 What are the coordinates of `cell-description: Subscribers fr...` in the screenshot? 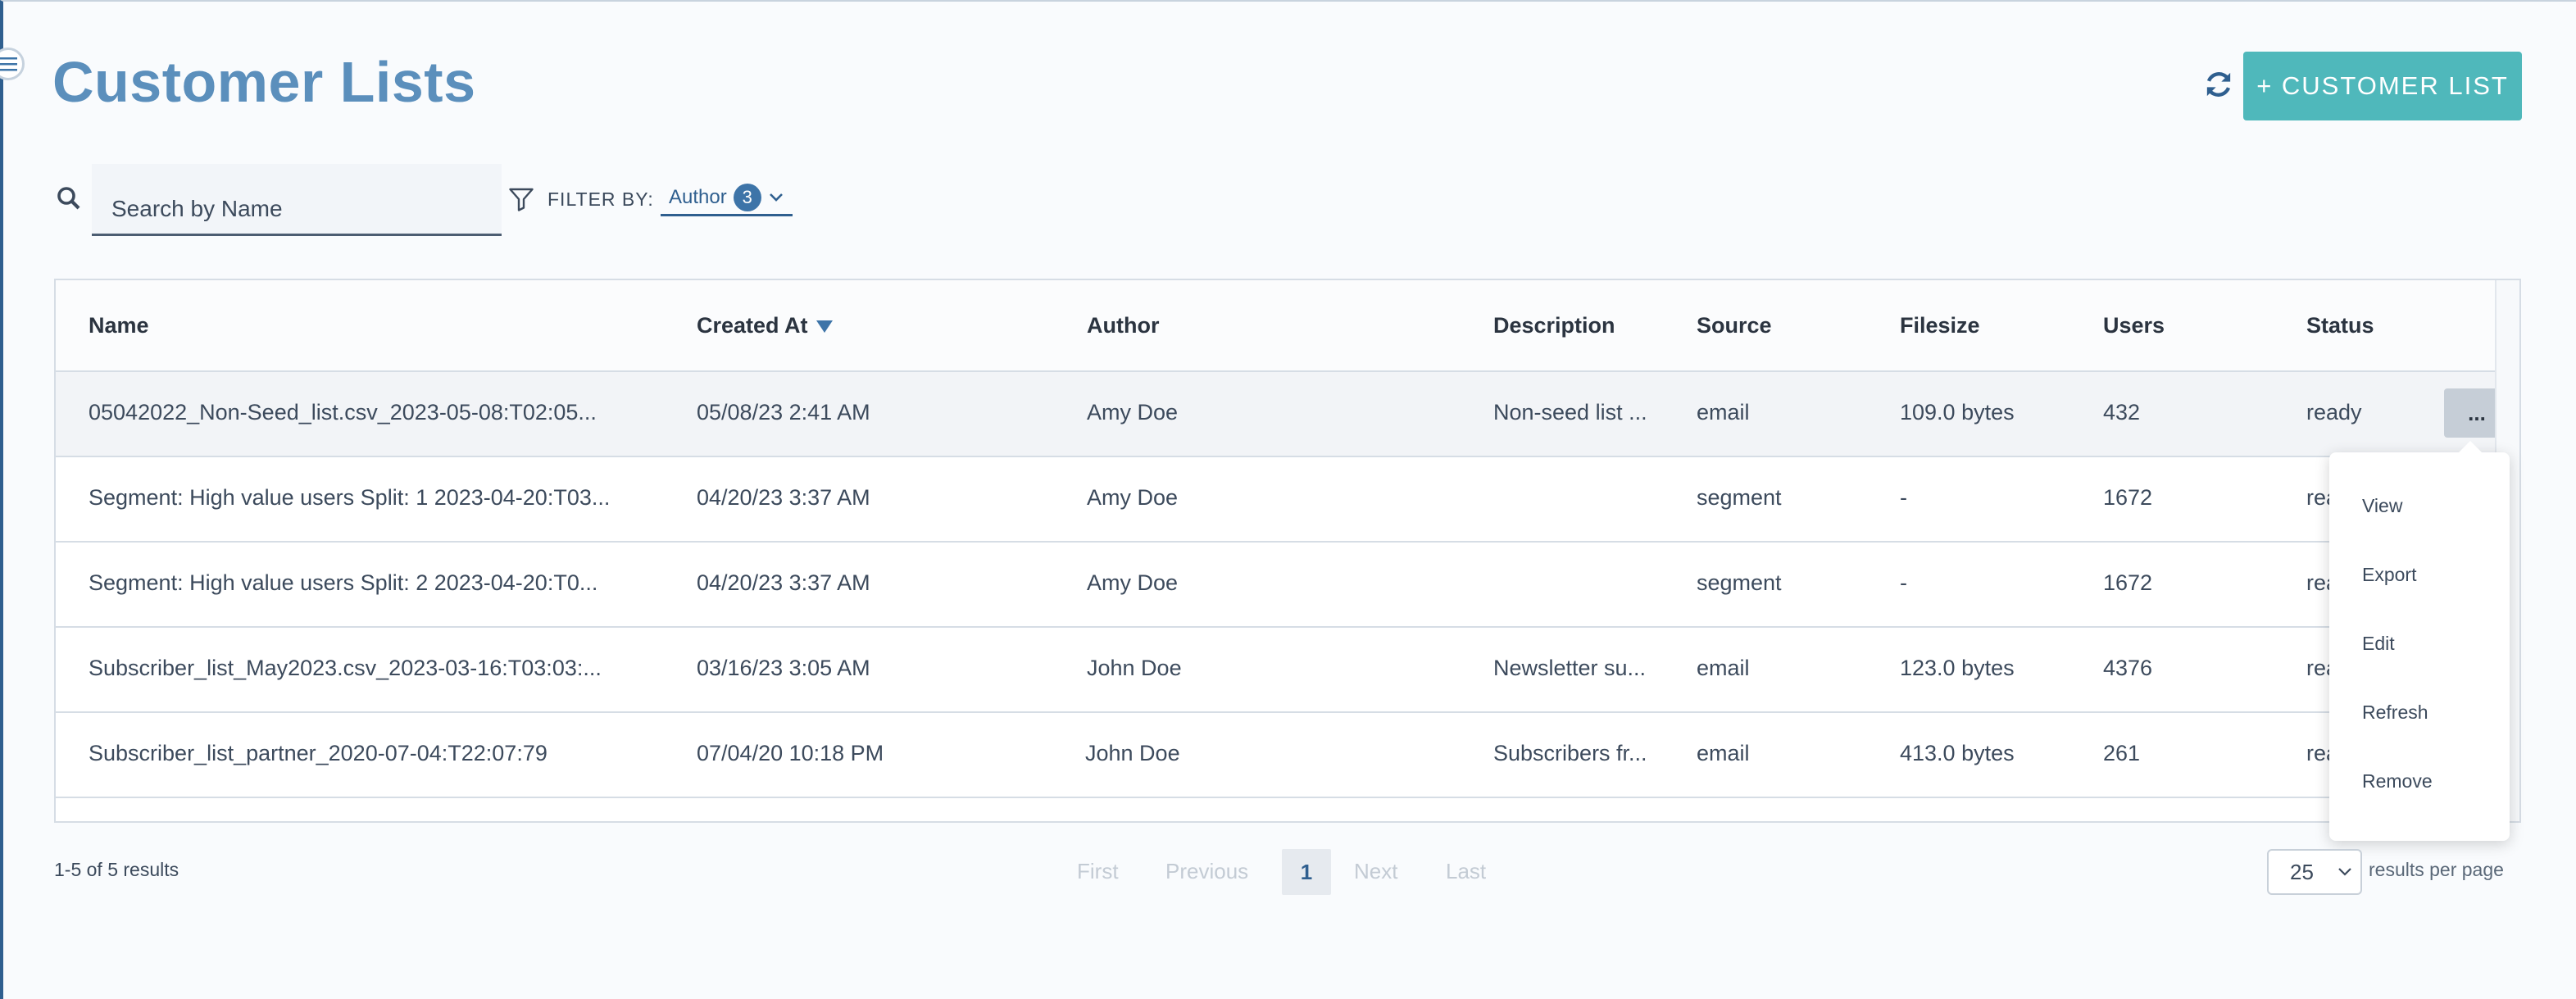 It's located at (1570, 753).